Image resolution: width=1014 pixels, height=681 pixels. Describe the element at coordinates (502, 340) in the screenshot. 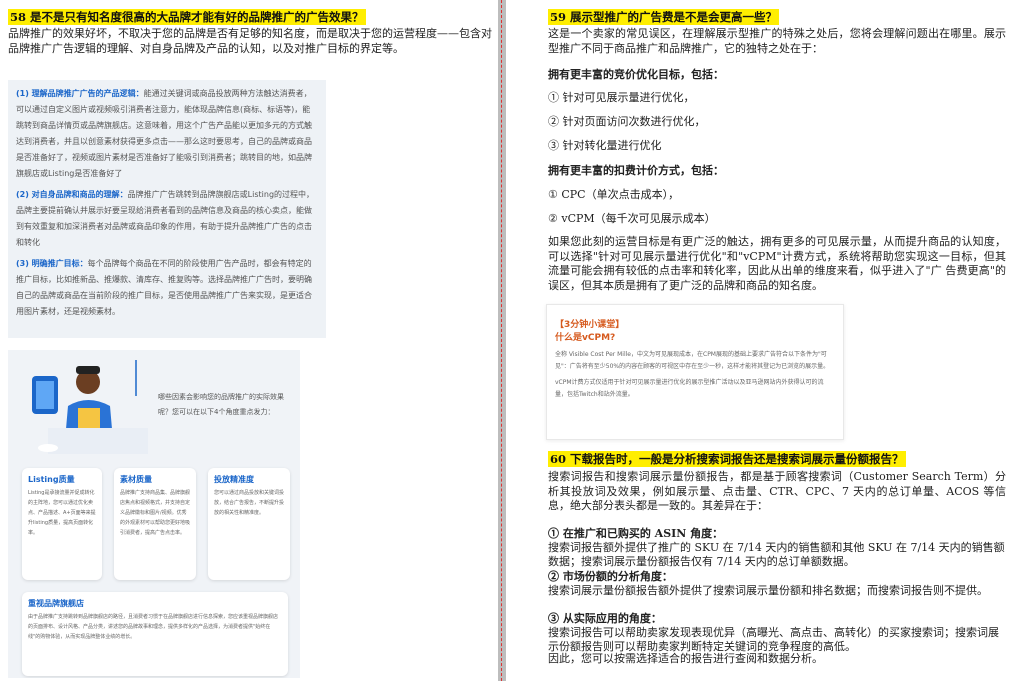

I see `page-divider` at that location.